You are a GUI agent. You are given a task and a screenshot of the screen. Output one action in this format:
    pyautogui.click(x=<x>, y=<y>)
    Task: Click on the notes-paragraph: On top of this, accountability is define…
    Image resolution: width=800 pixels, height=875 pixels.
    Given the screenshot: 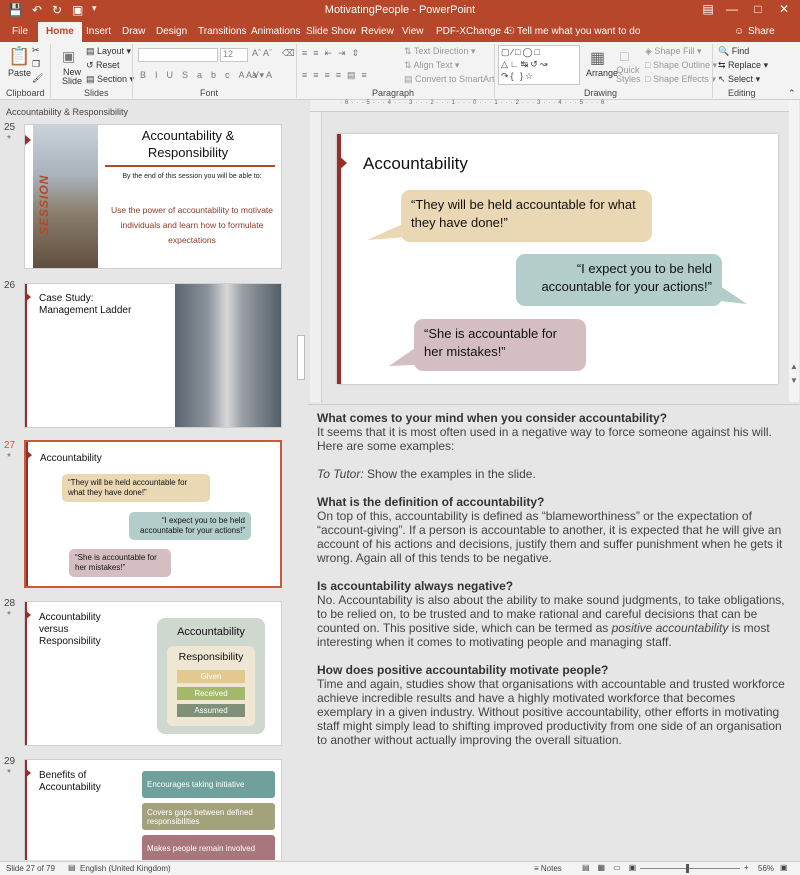 What is the action you would take?
    pyautogui.click(x=550, y=537)
    